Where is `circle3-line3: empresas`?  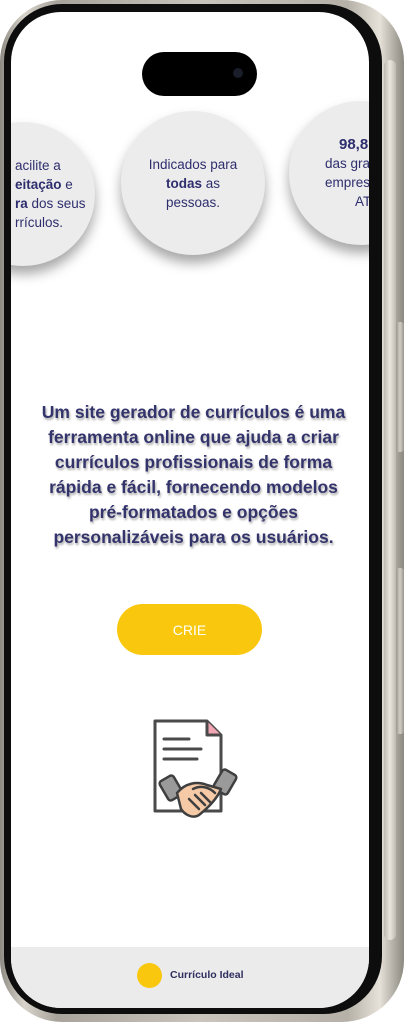 circle3-line3: empresas is located at coordinates (347, 182).